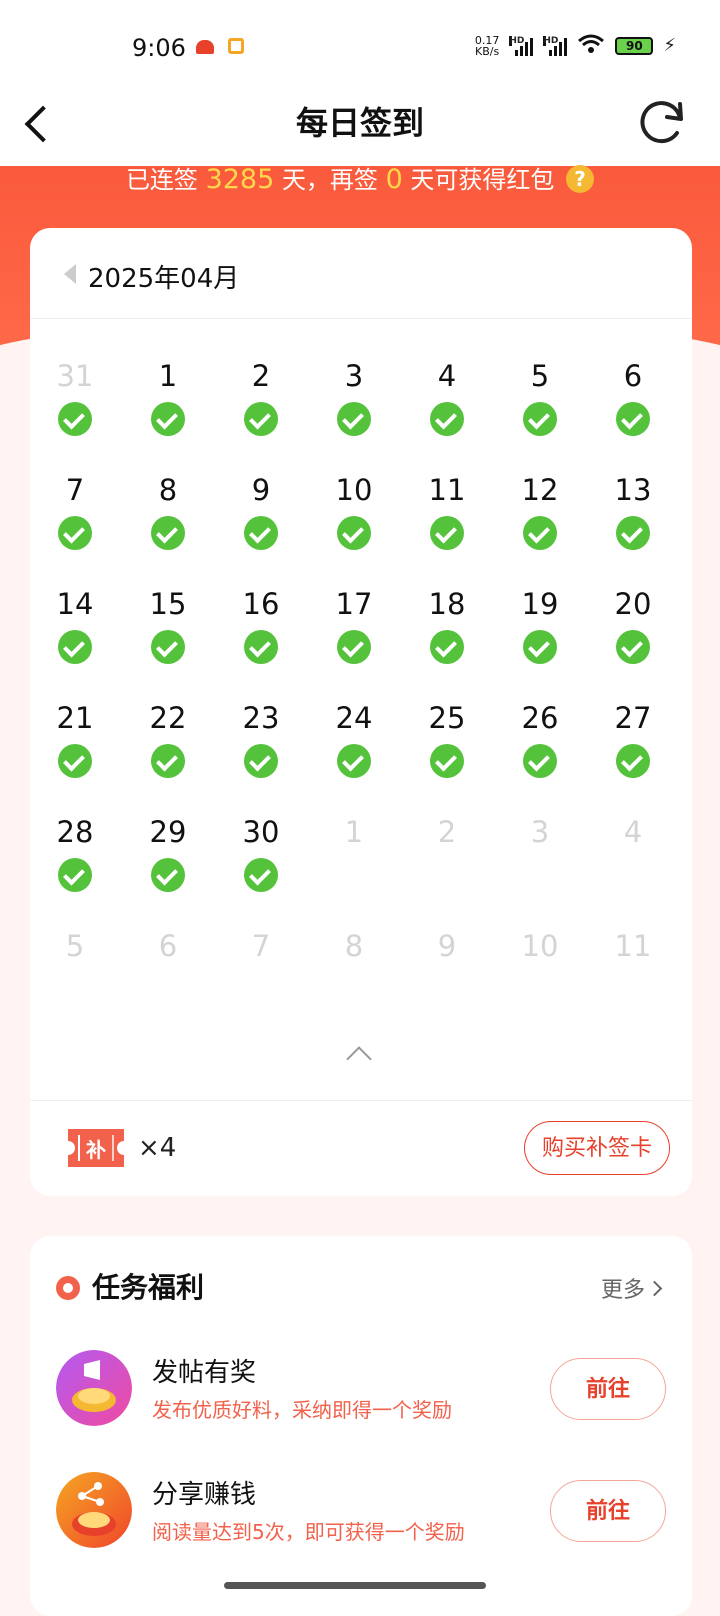 The image size is (720, 1616). I want to click on calendar-day-number: 16, so click(261, 604).